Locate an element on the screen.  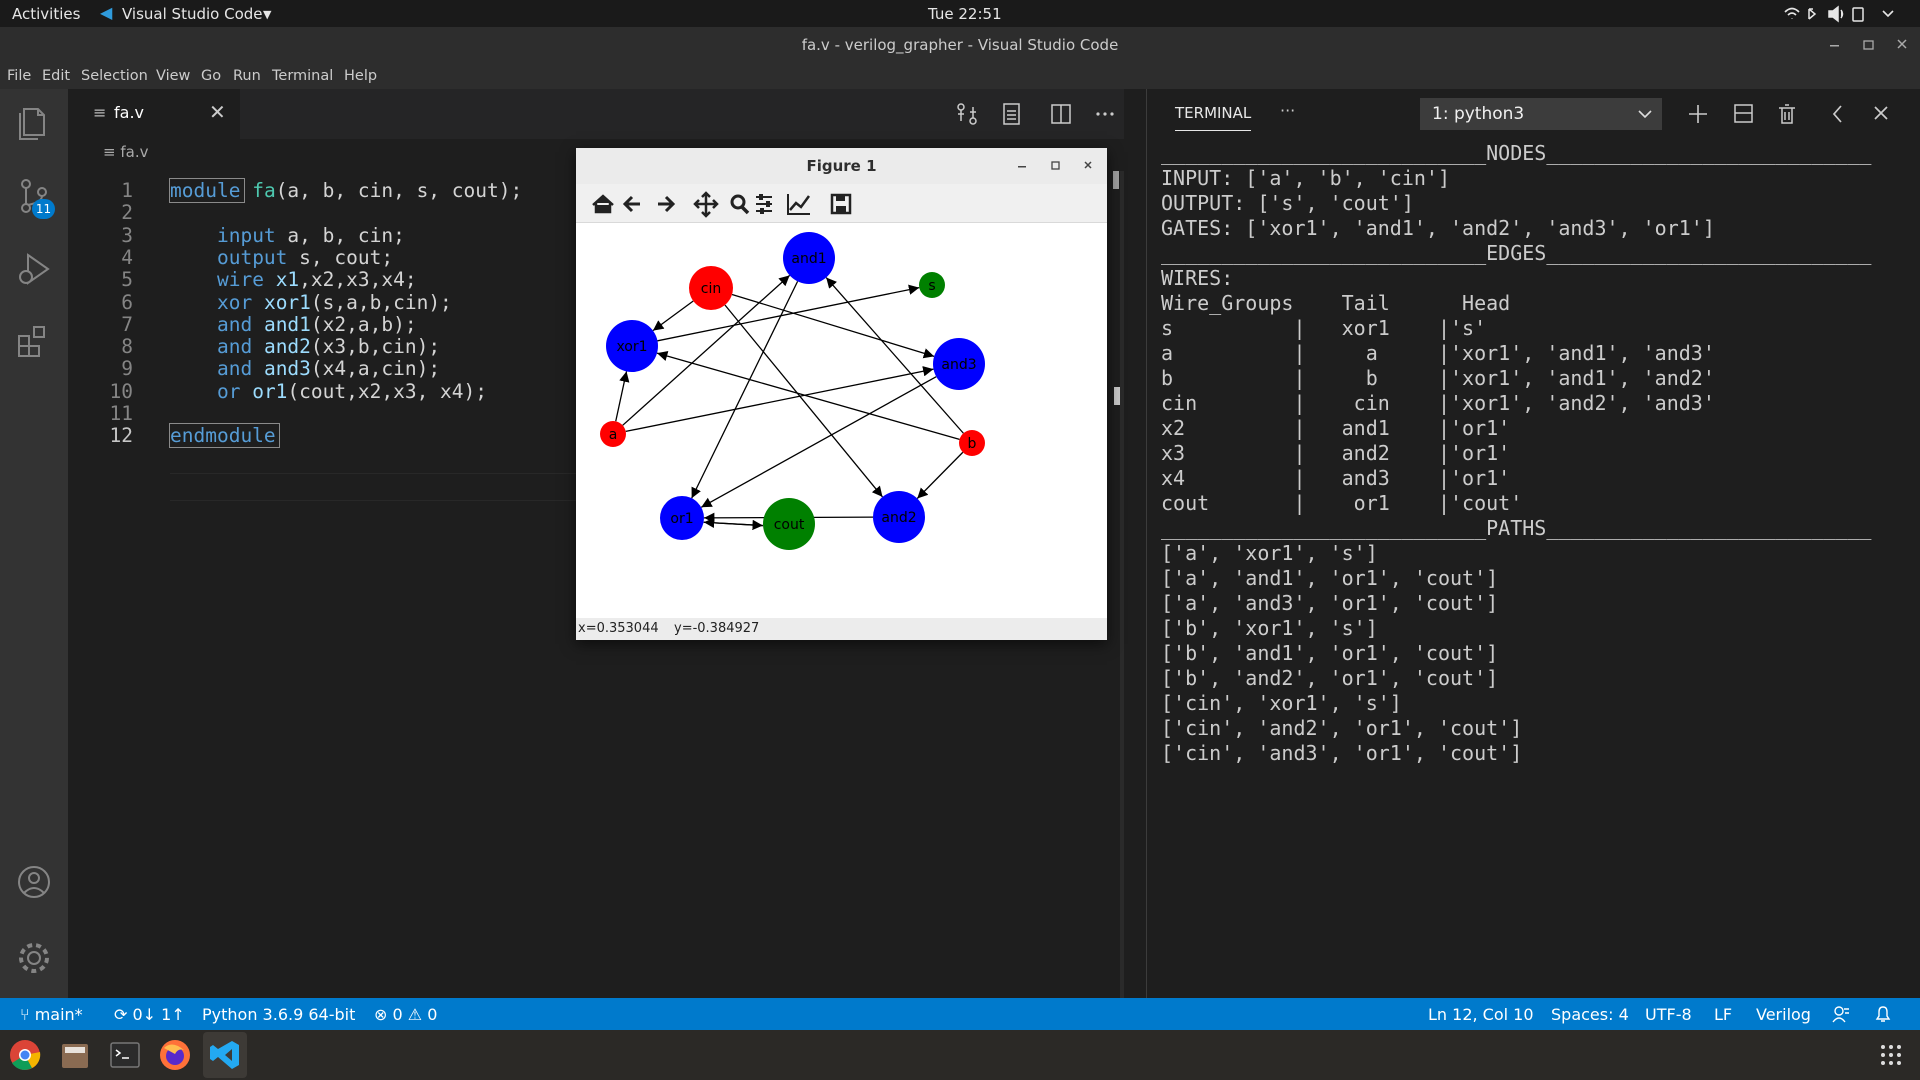
figure-title-bar: Figure 1 is located at coordinates (841, 166).